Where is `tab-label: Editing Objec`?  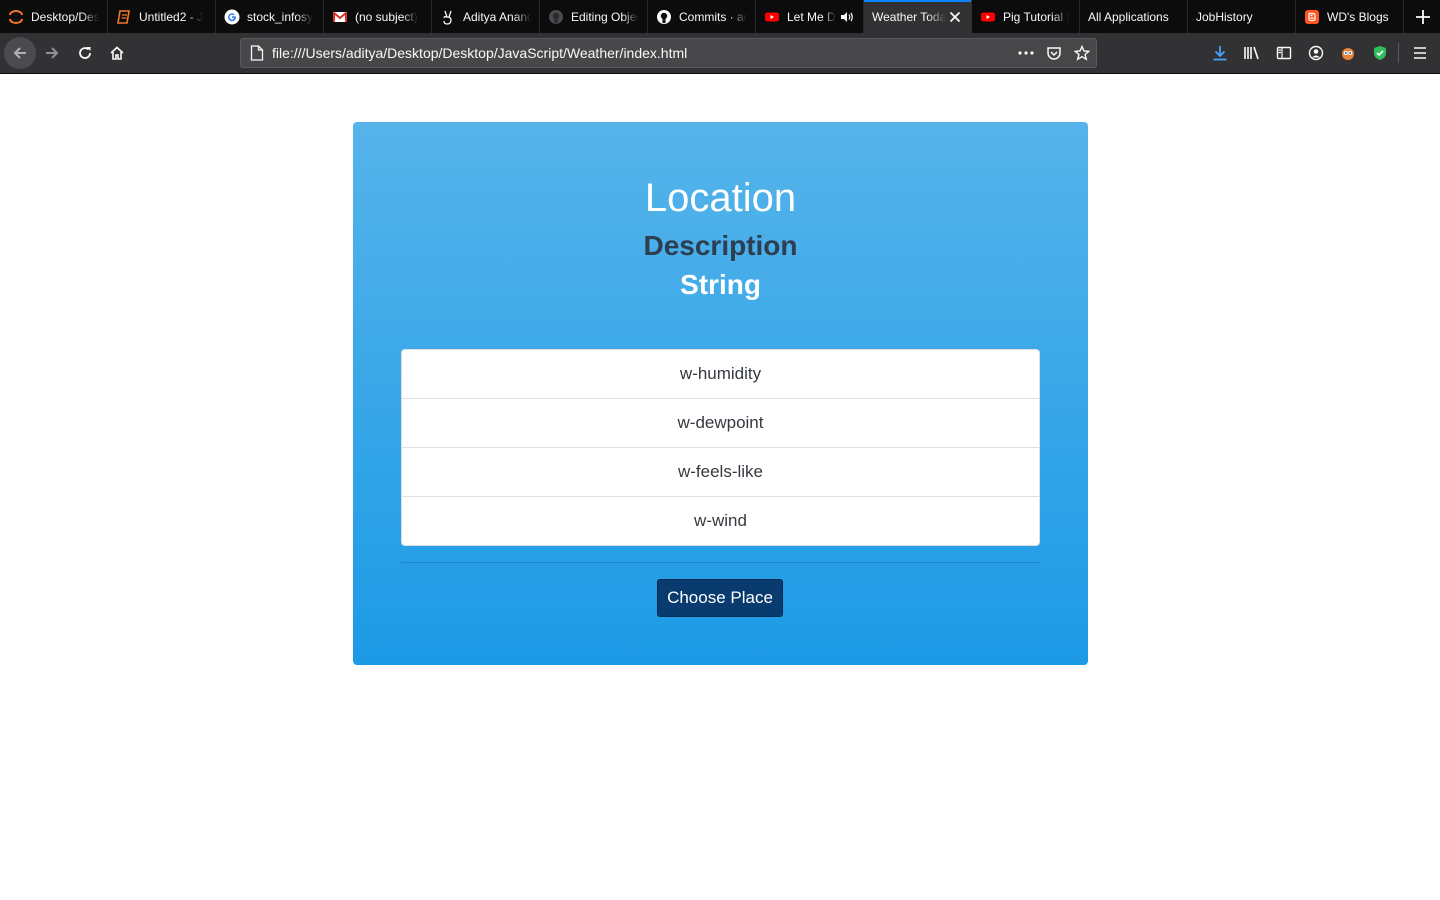
tab-label: Editing Objec is located at coordinates (605, 16).